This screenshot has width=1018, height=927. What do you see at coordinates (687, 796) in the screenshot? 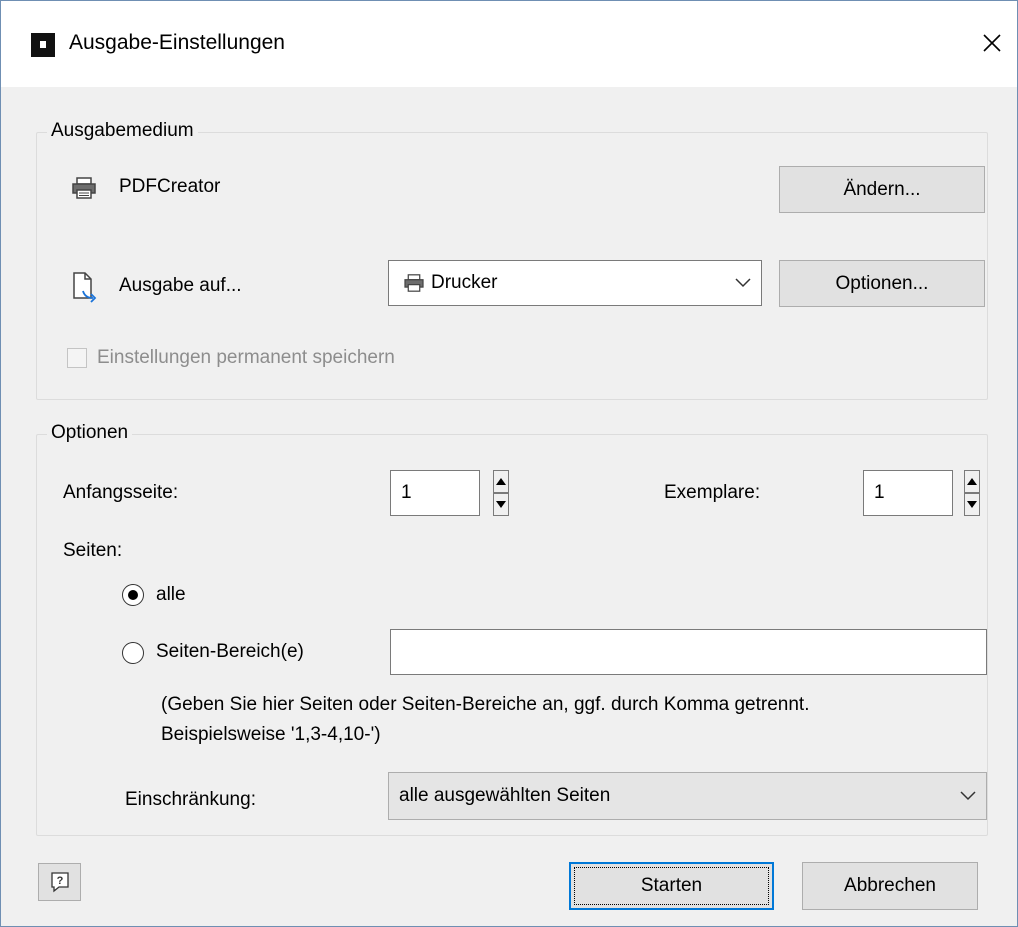
I see `restriction-select: alle ausgewählten Seiten` at bounding box center [687, 796].